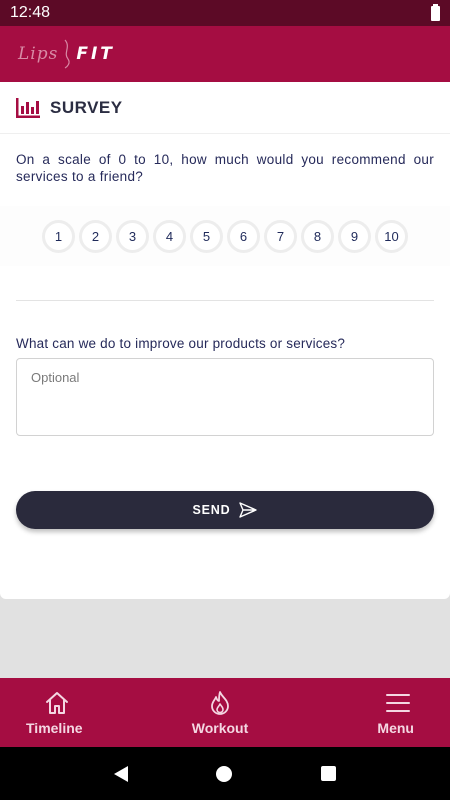 The image size is (450, 800). I want to click on rating-button: 4, so click(169, 236).